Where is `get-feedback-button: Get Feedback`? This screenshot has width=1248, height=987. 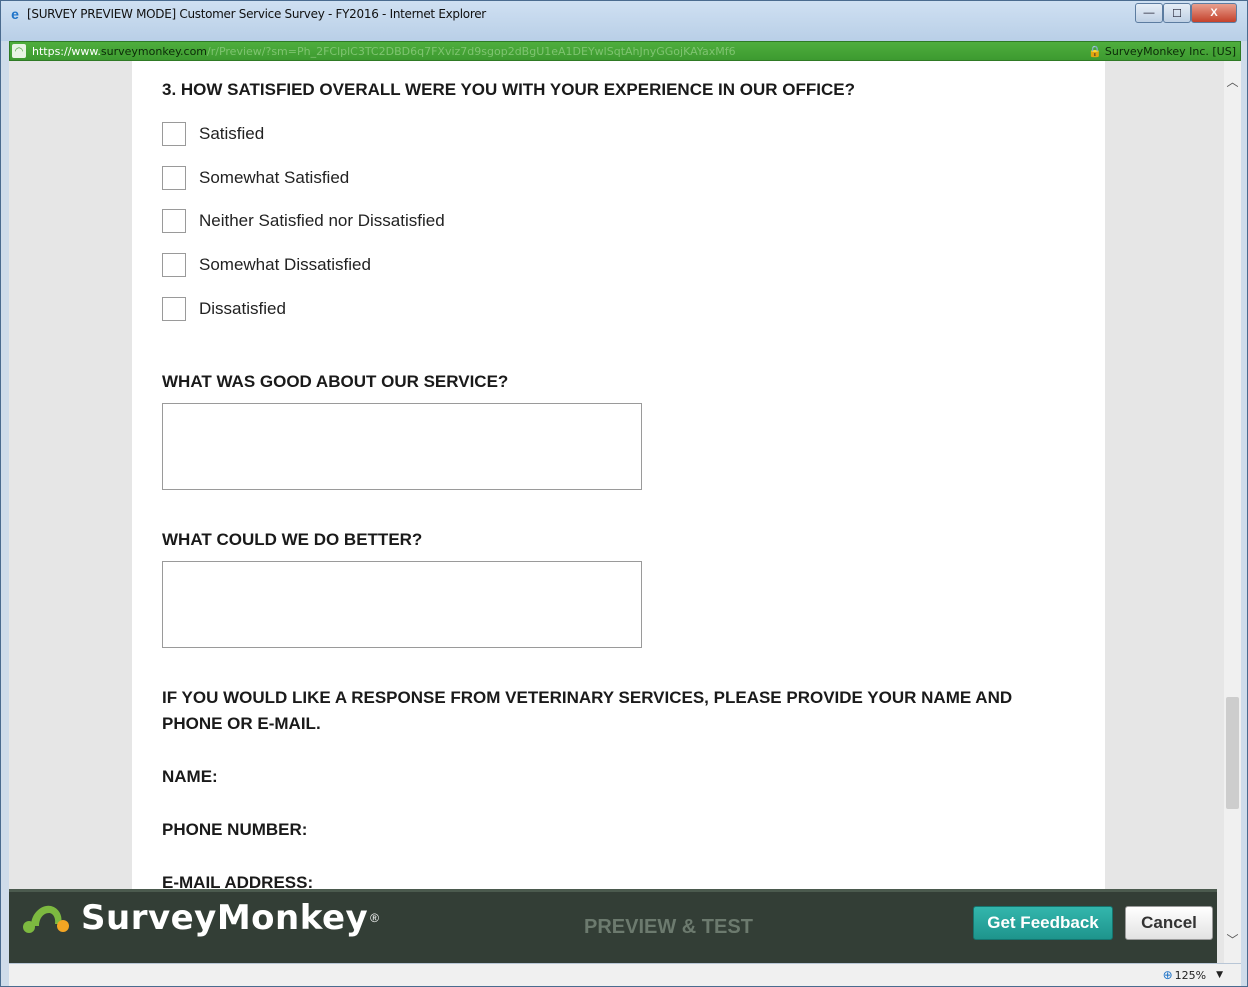 get-feedback-button: Get Feedback is located at coordinates (1043, 923).